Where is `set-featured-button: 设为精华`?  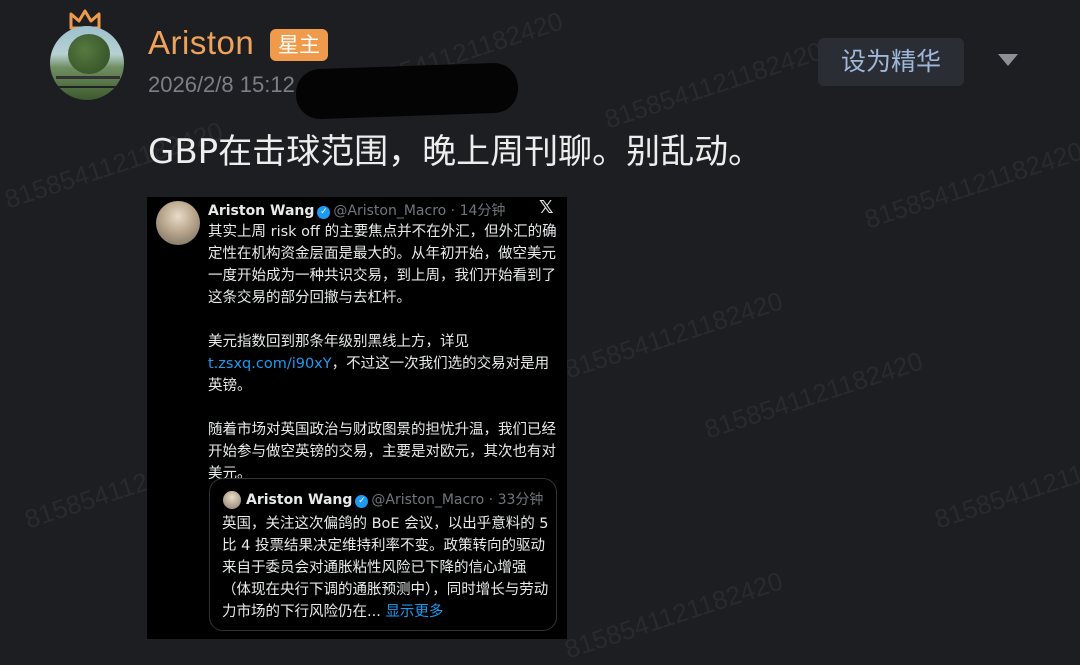
set-featured-button: 设为精华 is located at coordinates (891, 62).